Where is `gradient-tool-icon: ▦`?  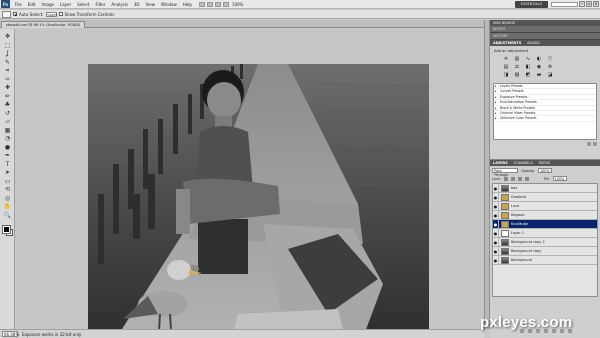 gradient-tool-icon: ▦ is located at coordinates (7, 131).